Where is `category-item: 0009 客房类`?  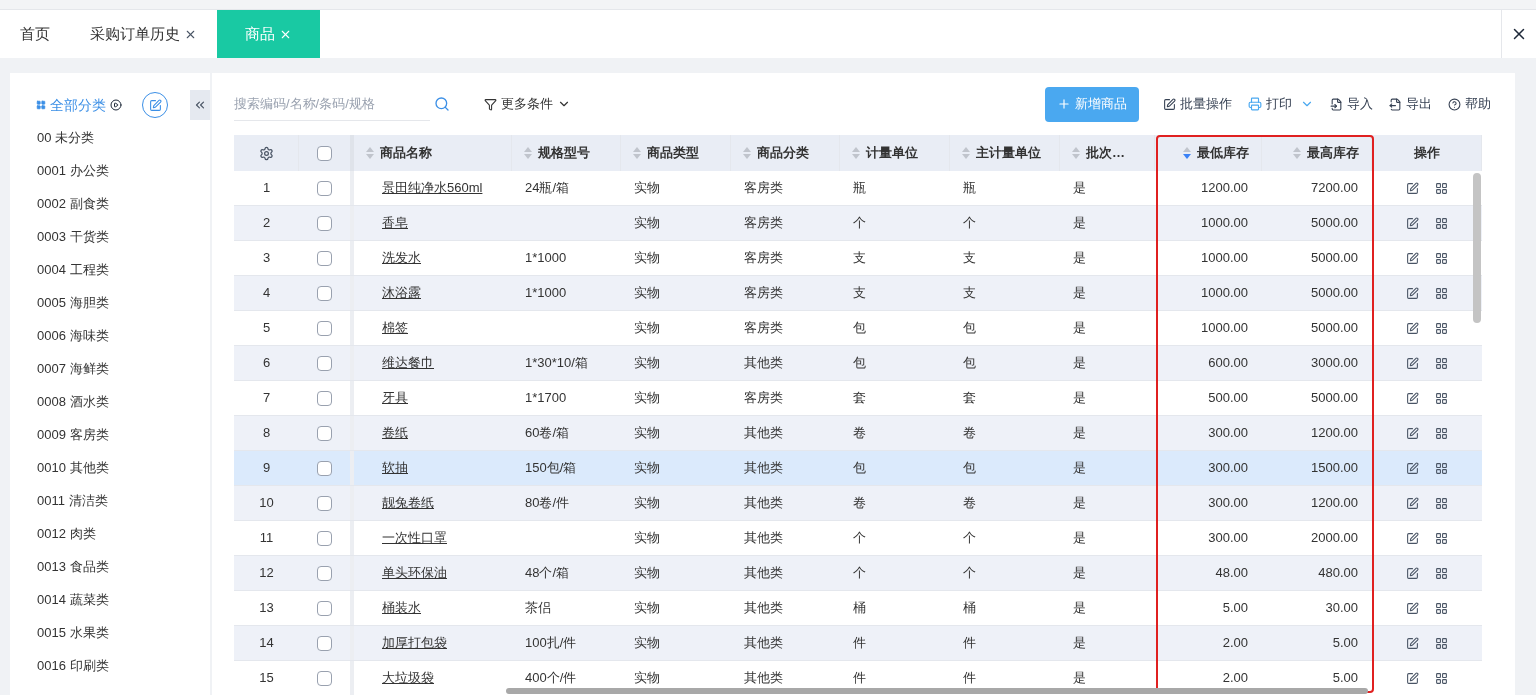
category-item: 0009 客房类 is located at coordinates (123, 434).